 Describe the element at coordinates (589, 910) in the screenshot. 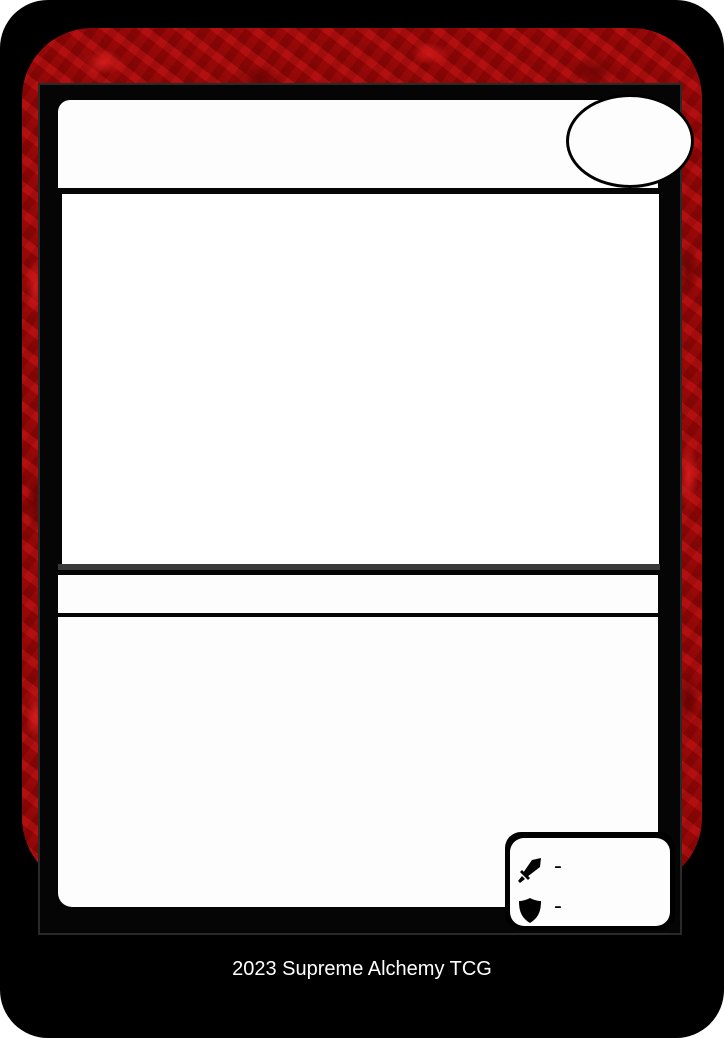

I see `defense-stat: -` at that location.